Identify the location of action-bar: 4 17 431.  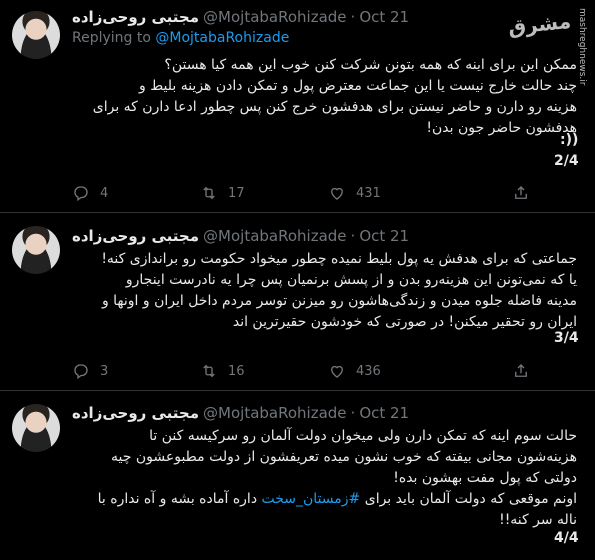
(322, 194).